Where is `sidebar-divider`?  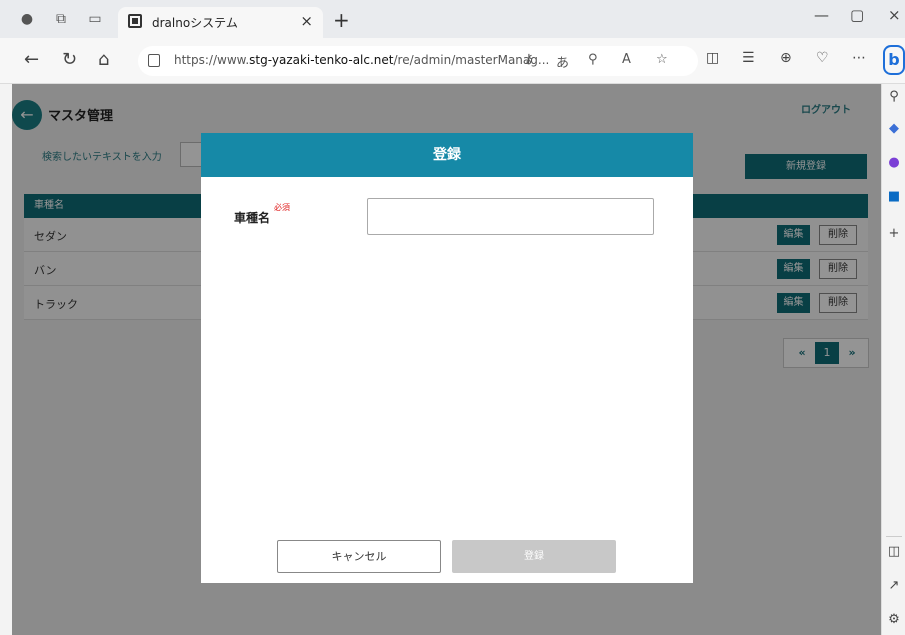 sidebar-divider is located at coordinates (894, 536).